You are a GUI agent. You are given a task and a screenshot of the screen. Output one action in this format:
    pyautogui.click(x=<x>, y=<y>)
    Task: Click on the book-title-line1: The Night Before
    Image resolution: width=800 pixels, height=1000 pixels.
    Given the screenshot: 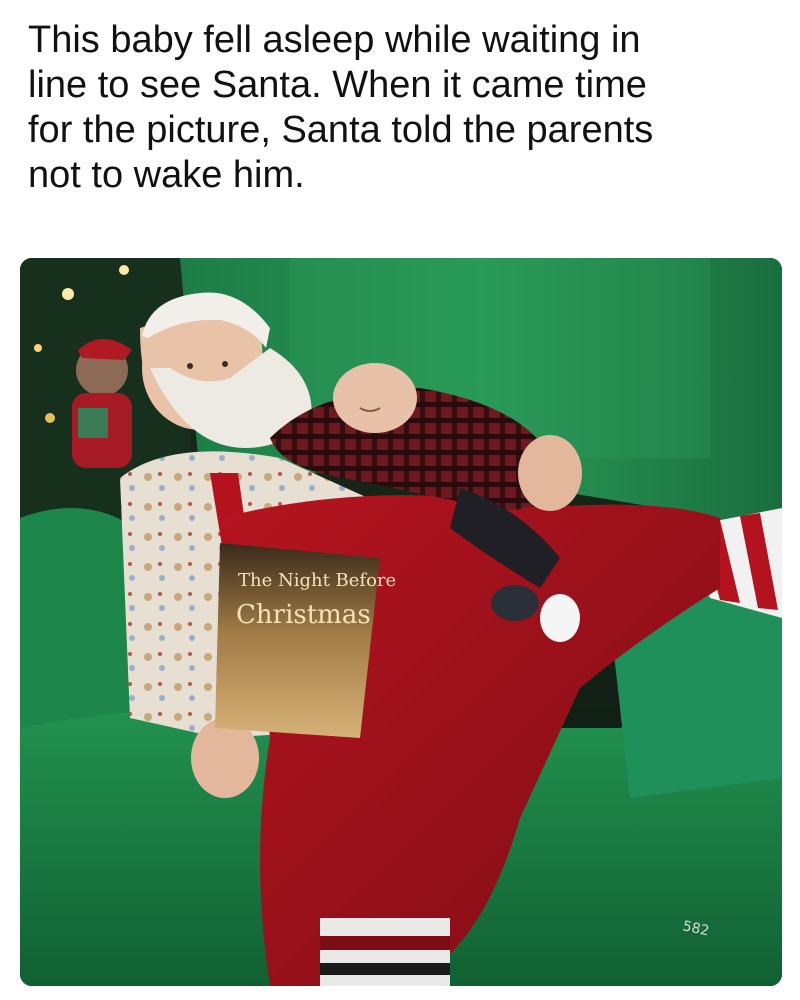 What is the action you would take?
    pyautogui.click(x=317, y=580)
    